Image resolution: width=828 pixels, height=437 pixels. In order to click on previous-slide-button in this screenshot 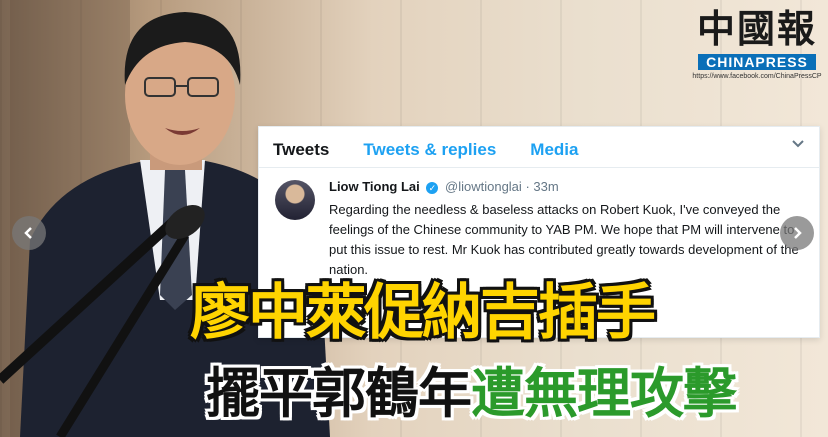, I will do `click(29, 233)`.